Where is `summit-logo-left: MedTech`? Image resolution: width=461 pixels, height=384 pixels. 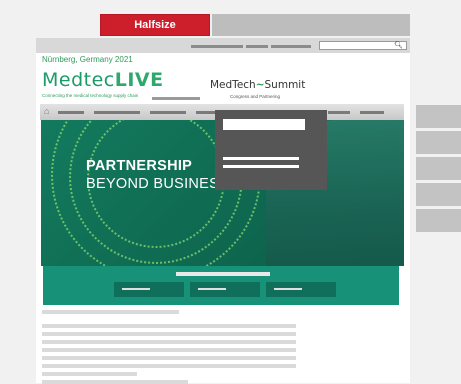
summit-logo-left: MedTech is located at coordinates (233, 85).